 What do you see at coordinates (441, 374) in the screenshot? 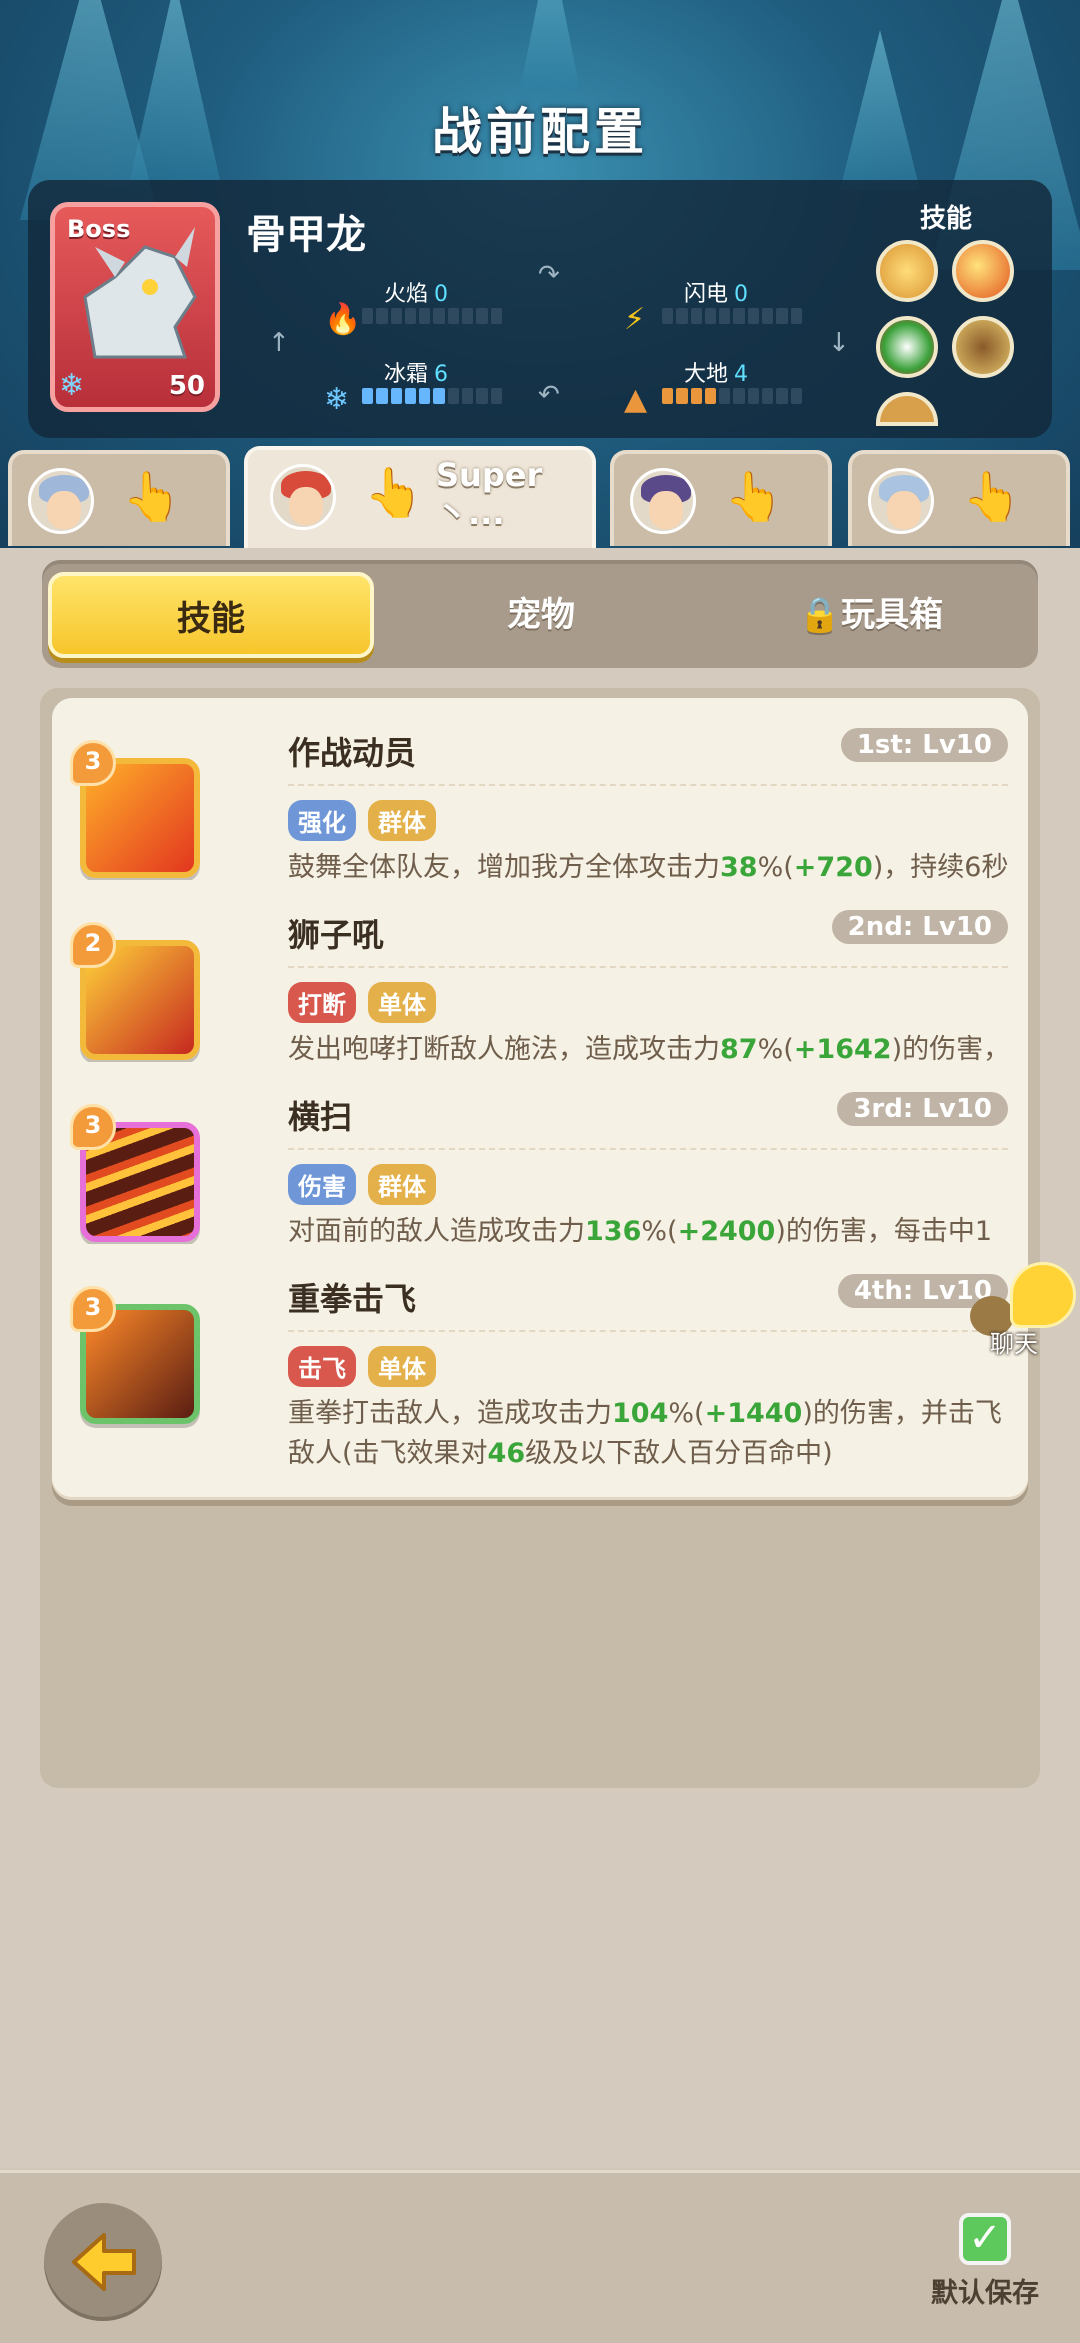
I see `stat-frost-value: 6` at bounding box center [441, 374].